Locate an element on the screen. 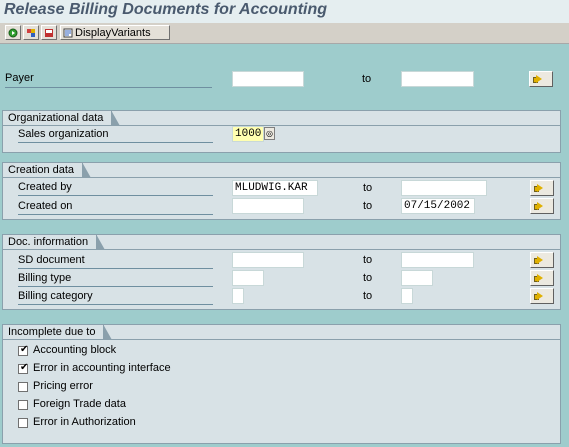 This screenshot has height=447, width=569. value-help-icon: ◎ is located at coordinates (269, 133).